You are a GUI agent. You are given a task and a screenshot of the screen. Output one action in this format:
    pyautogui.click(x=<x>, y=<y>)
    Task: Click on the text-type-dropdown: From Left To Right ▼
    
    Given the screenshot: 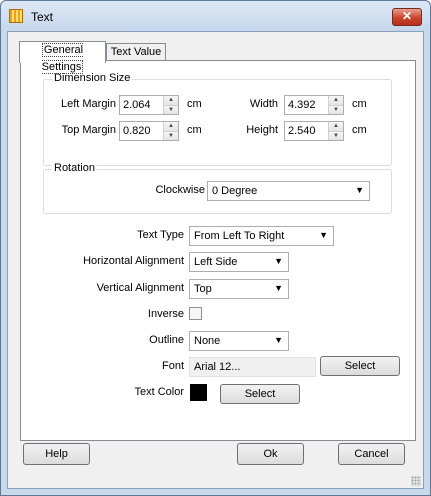 What is the action you would take?
    pyautogui.click(x=261, y=236)
    